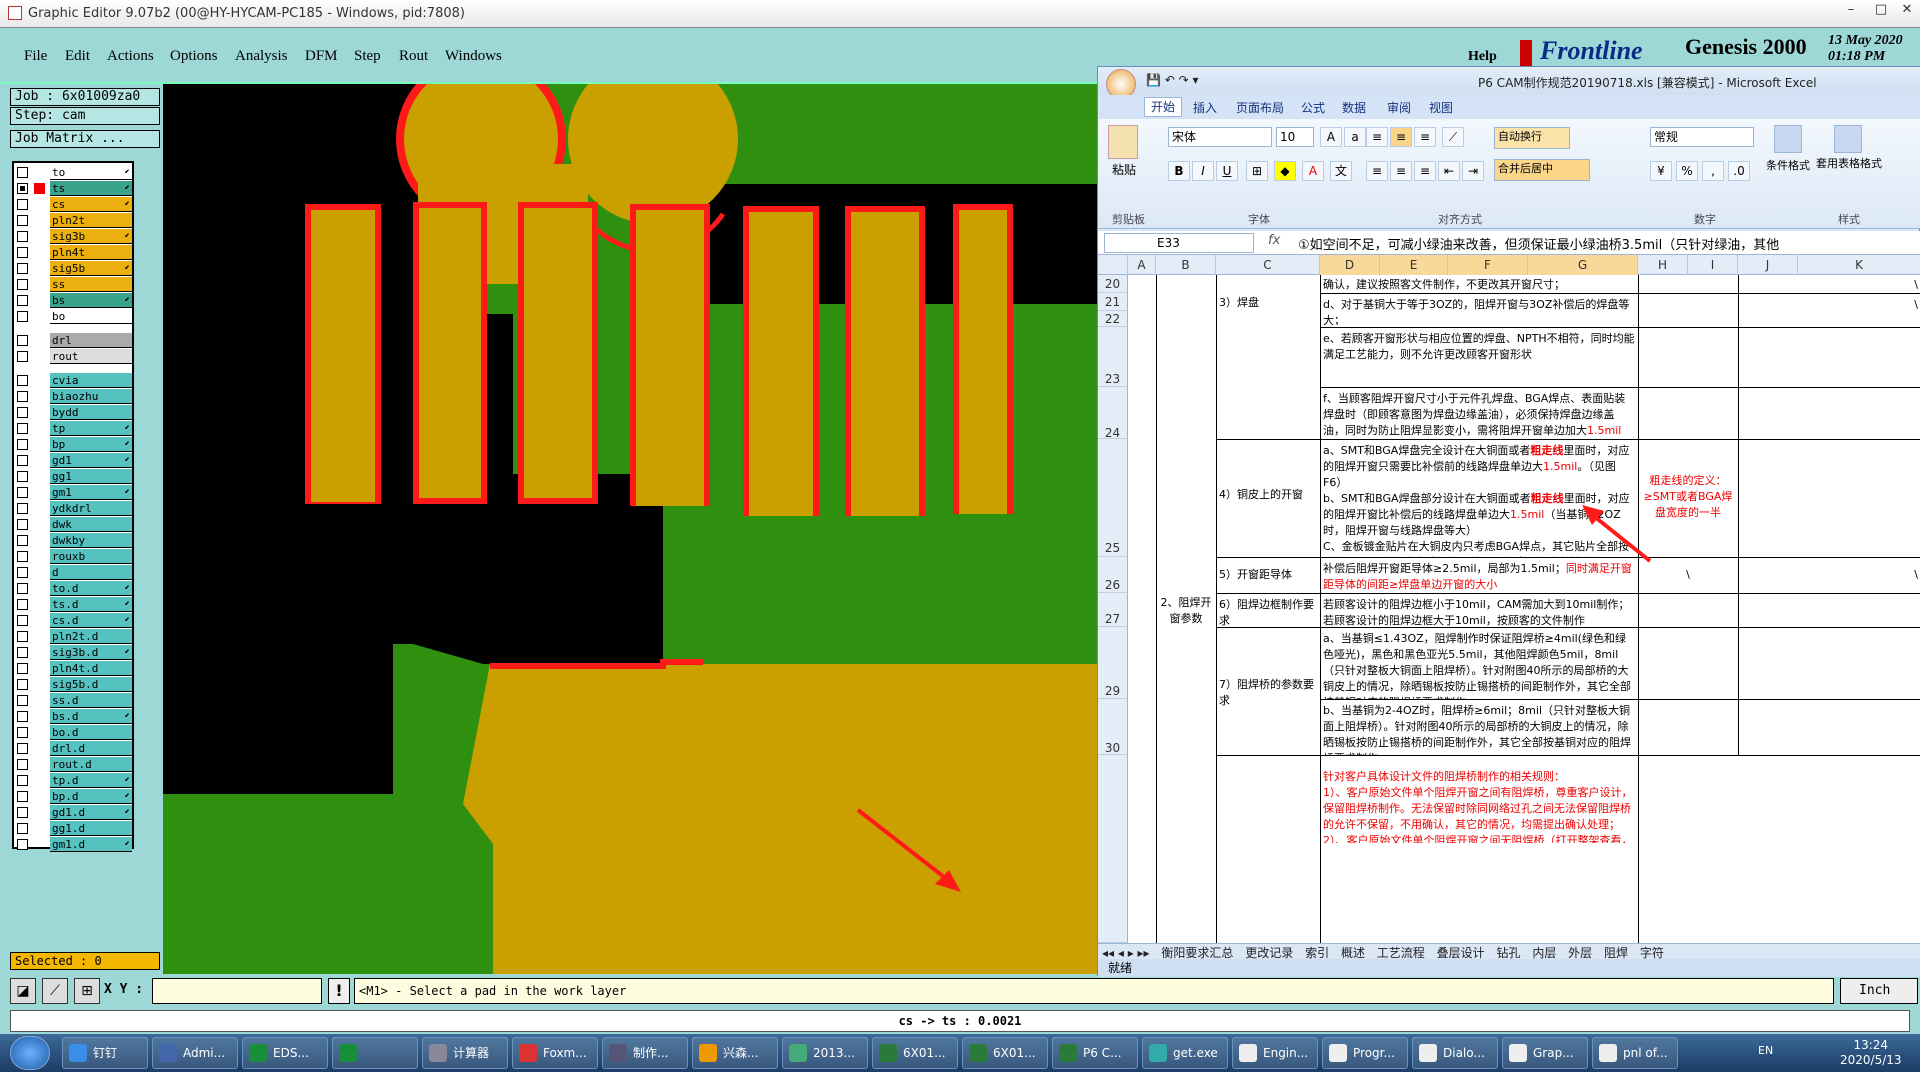  I want to click on col-d: D, so click(1350, 265).